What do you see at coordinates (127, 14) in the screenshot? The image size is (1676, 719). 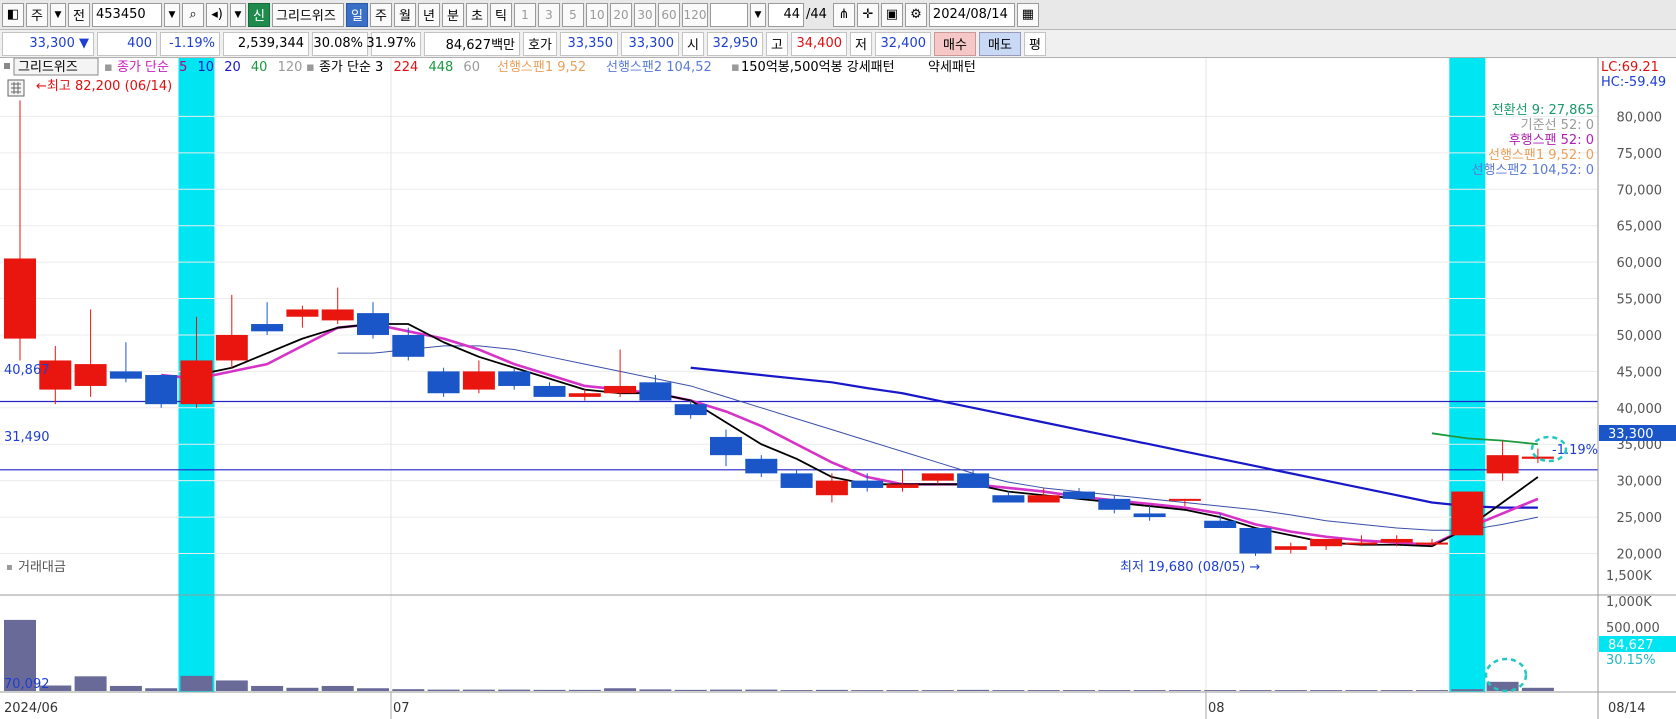 I see `stock-code-input: 453450` at bounding box center [127, 14].